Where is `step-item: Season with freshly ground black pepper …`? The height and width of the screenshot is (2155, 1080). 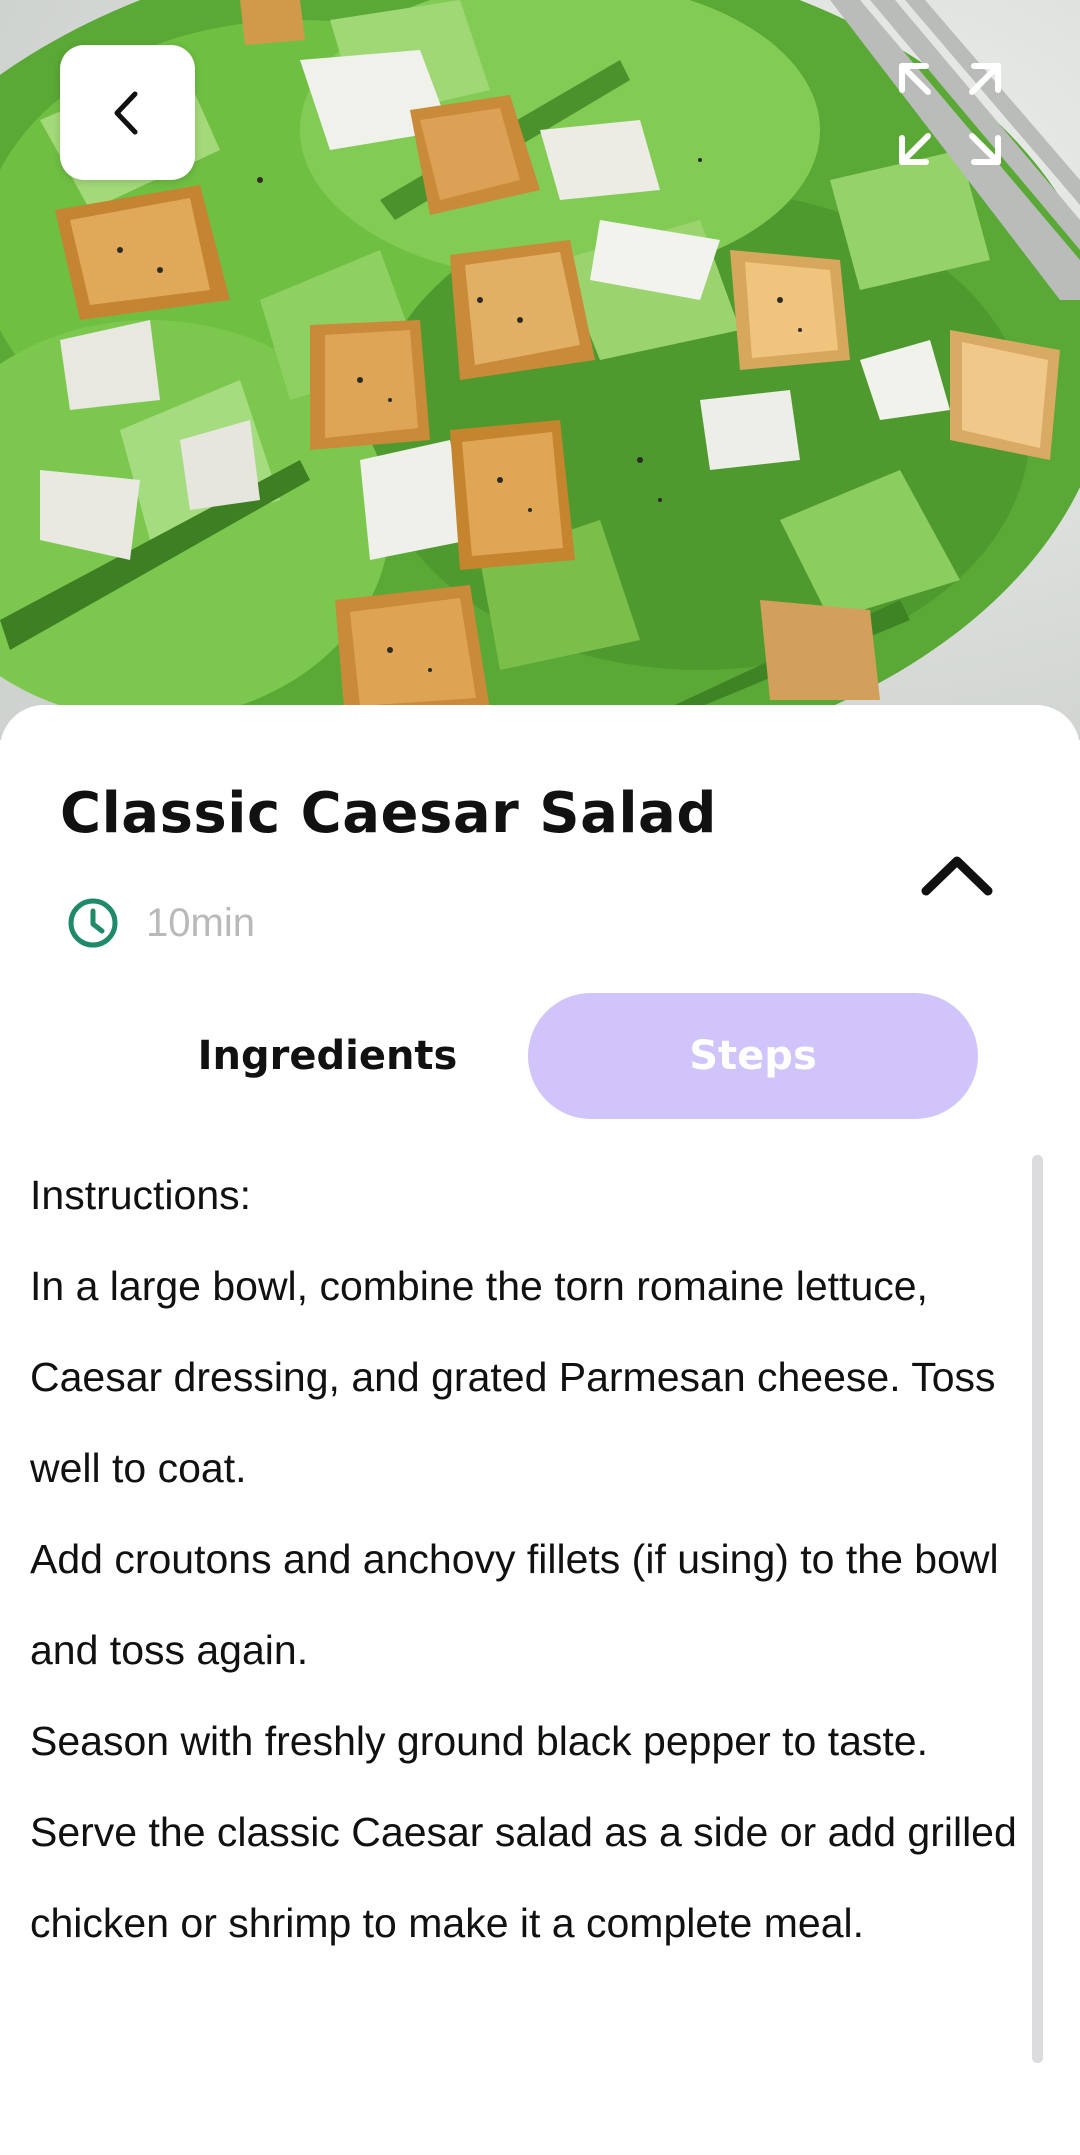 step-item: Season with freshly ground black pepper … is located at coordinates (479, 1741).